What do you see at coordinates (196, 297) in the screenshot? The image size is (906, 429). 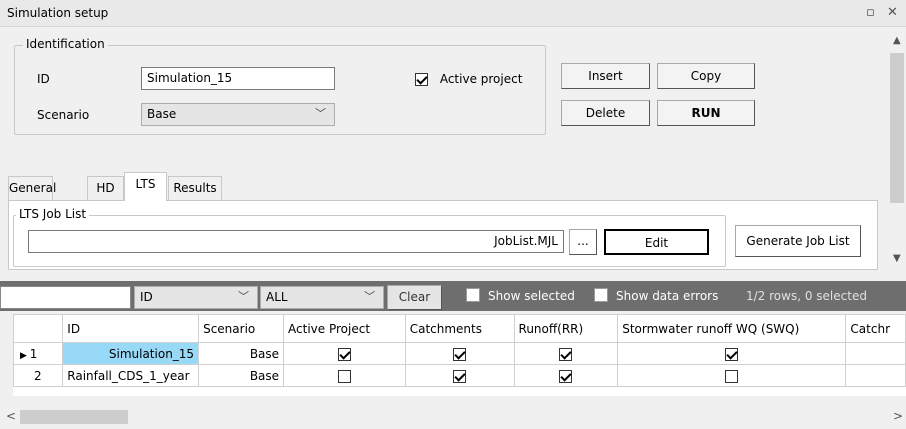 I see `field-select: ID ﹀` at bounding box center [196, 297].